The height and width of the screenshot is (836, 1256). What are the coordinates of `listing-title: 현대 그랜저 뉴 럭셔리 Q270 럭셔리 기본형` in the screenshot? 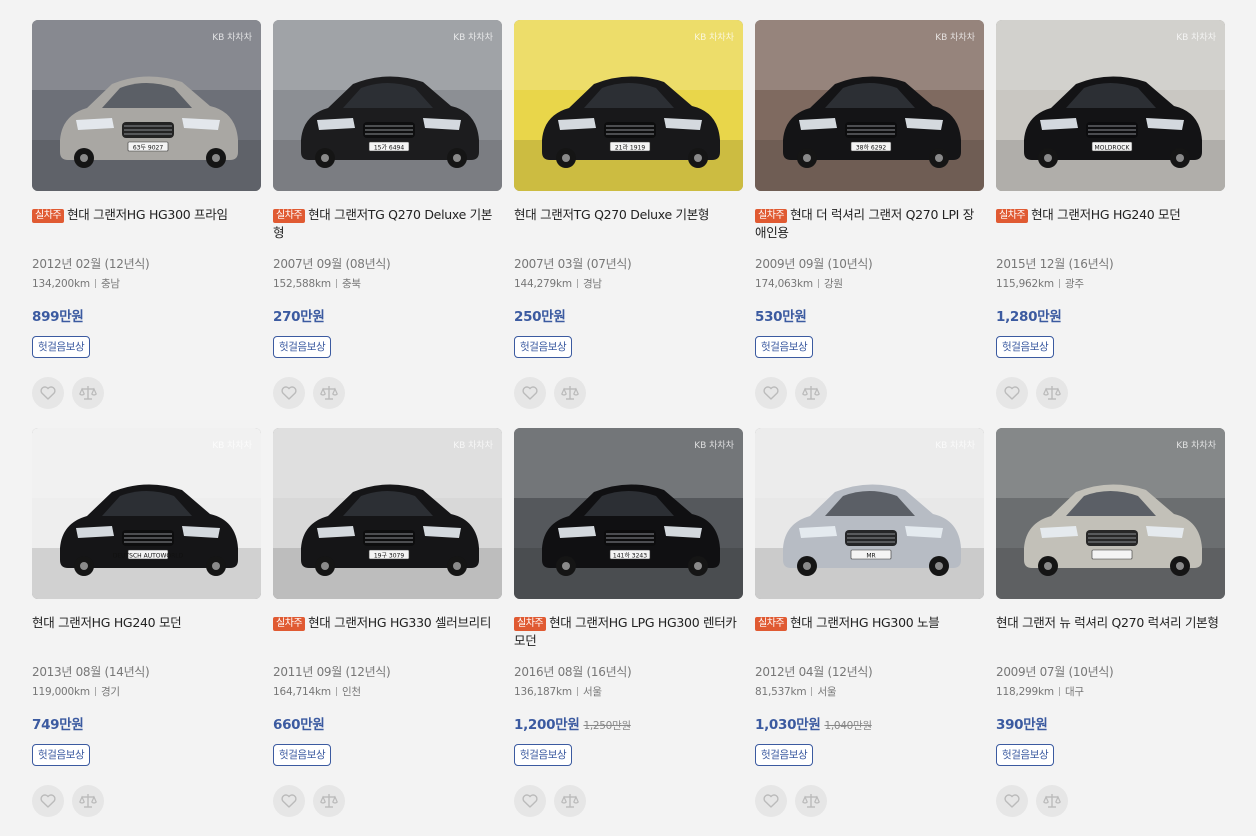 It's located at (1110, 632).